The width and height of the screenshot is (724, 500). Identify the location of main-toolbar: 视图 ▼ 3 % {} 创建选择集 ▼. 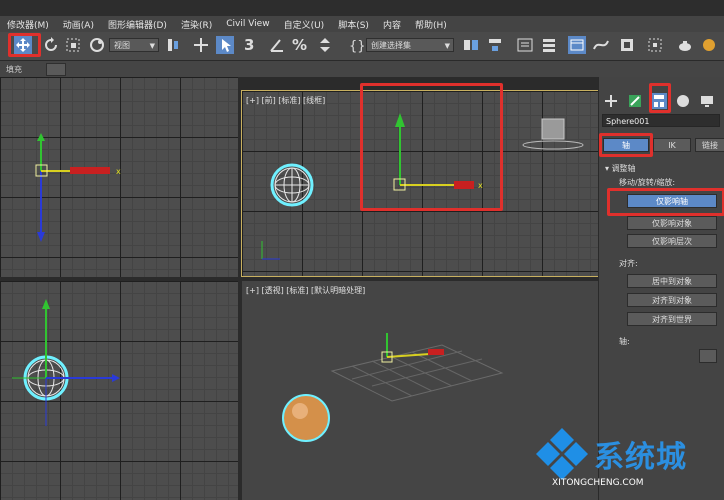
(362, 46).